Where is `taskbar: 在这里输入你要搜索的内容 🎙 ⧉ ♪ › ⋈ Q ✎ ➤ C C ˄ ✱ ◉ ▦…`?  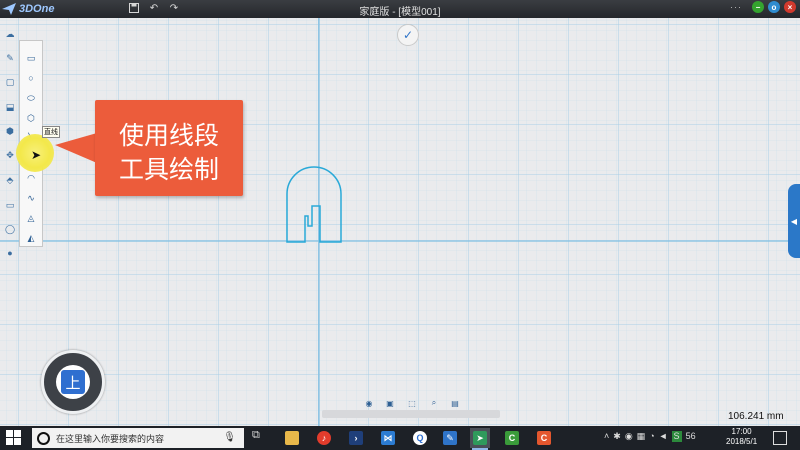
taskbar: 在这里输入你要搜索的内容 🎙 ⧉ ♪ › ⋈ Q ✎ ➤ C C ˄ ✱ ◉ ▦… is located at coordinates (400, 438).